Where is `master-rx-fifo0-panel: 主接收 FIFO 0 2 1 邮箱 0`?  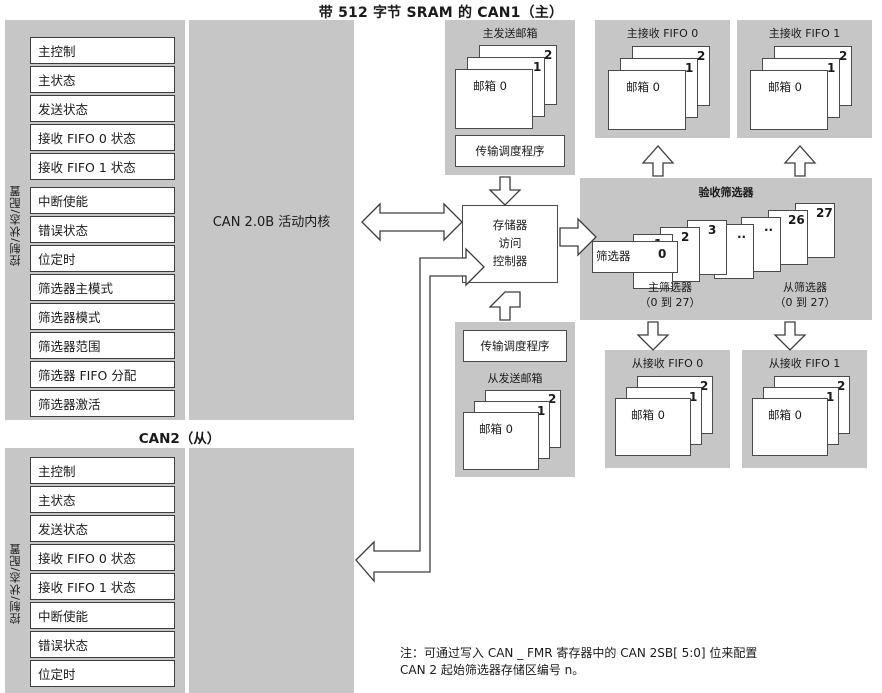
master-rx-fifo0-panel: 主接收 FIFO 0 2 1 邮箱 0 is located at coordinates (662, 79).